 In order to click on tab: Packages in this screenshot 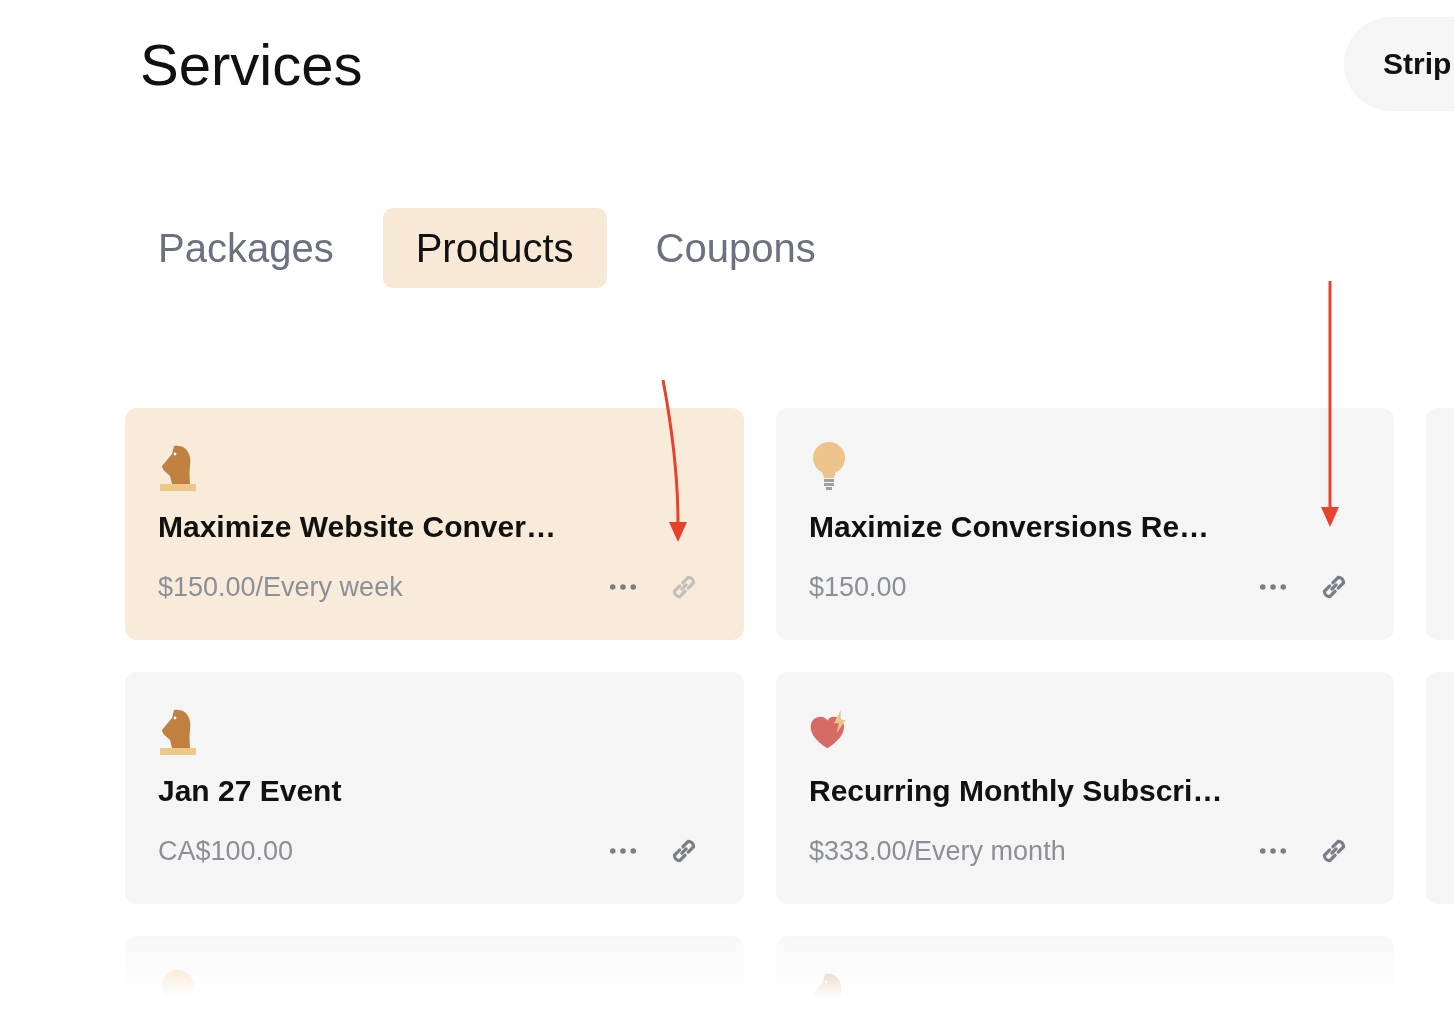, I will do `click(246, 248)`.